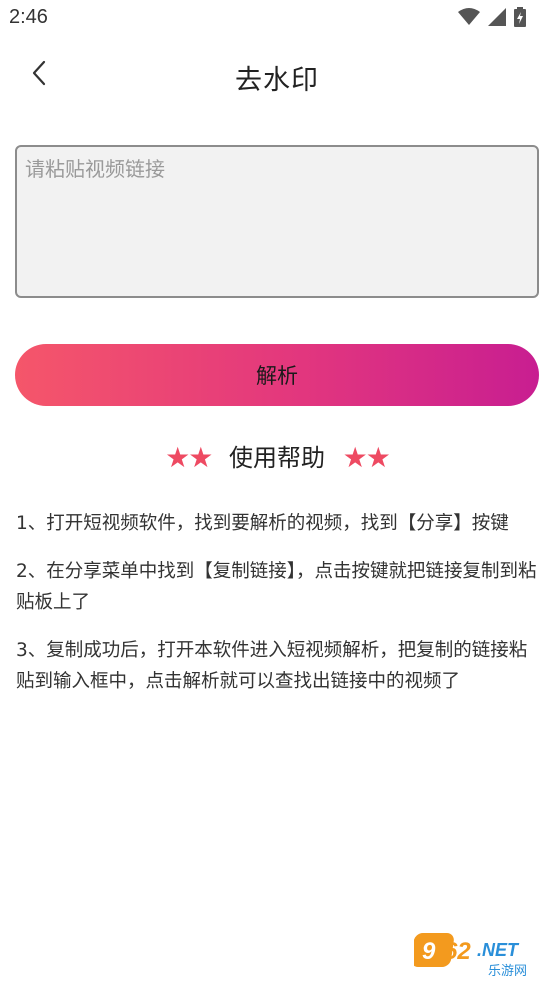  What do you see at coordinates (457, 951) in the screenshot?
I see `svg-text: 62` at bounding box center [457, 951].